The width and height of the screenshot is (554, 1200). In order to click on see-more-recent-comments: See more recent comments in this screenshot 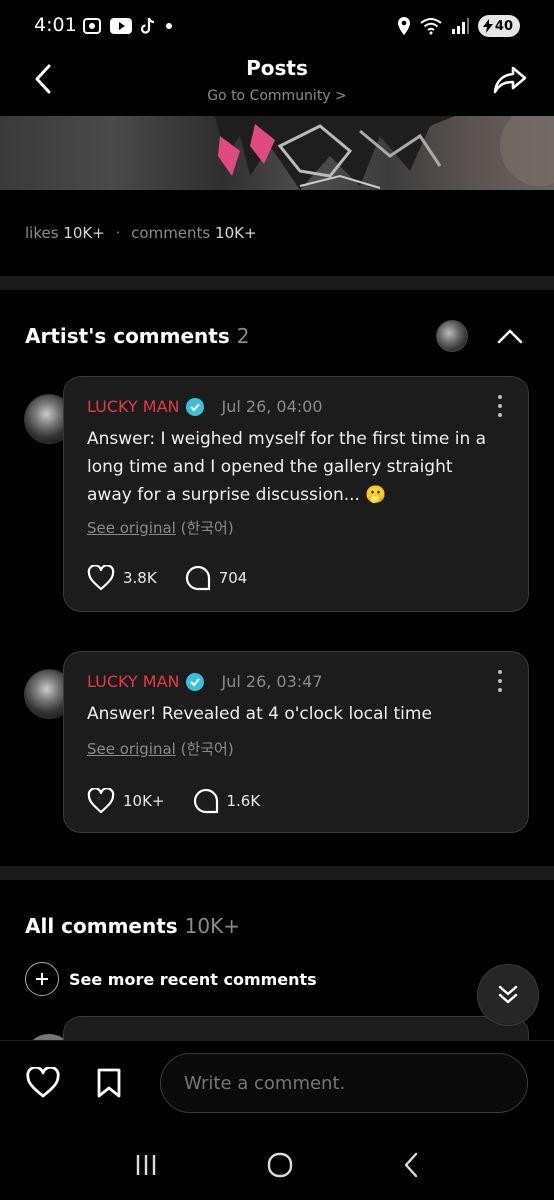, I will do `click(171, 979)`.